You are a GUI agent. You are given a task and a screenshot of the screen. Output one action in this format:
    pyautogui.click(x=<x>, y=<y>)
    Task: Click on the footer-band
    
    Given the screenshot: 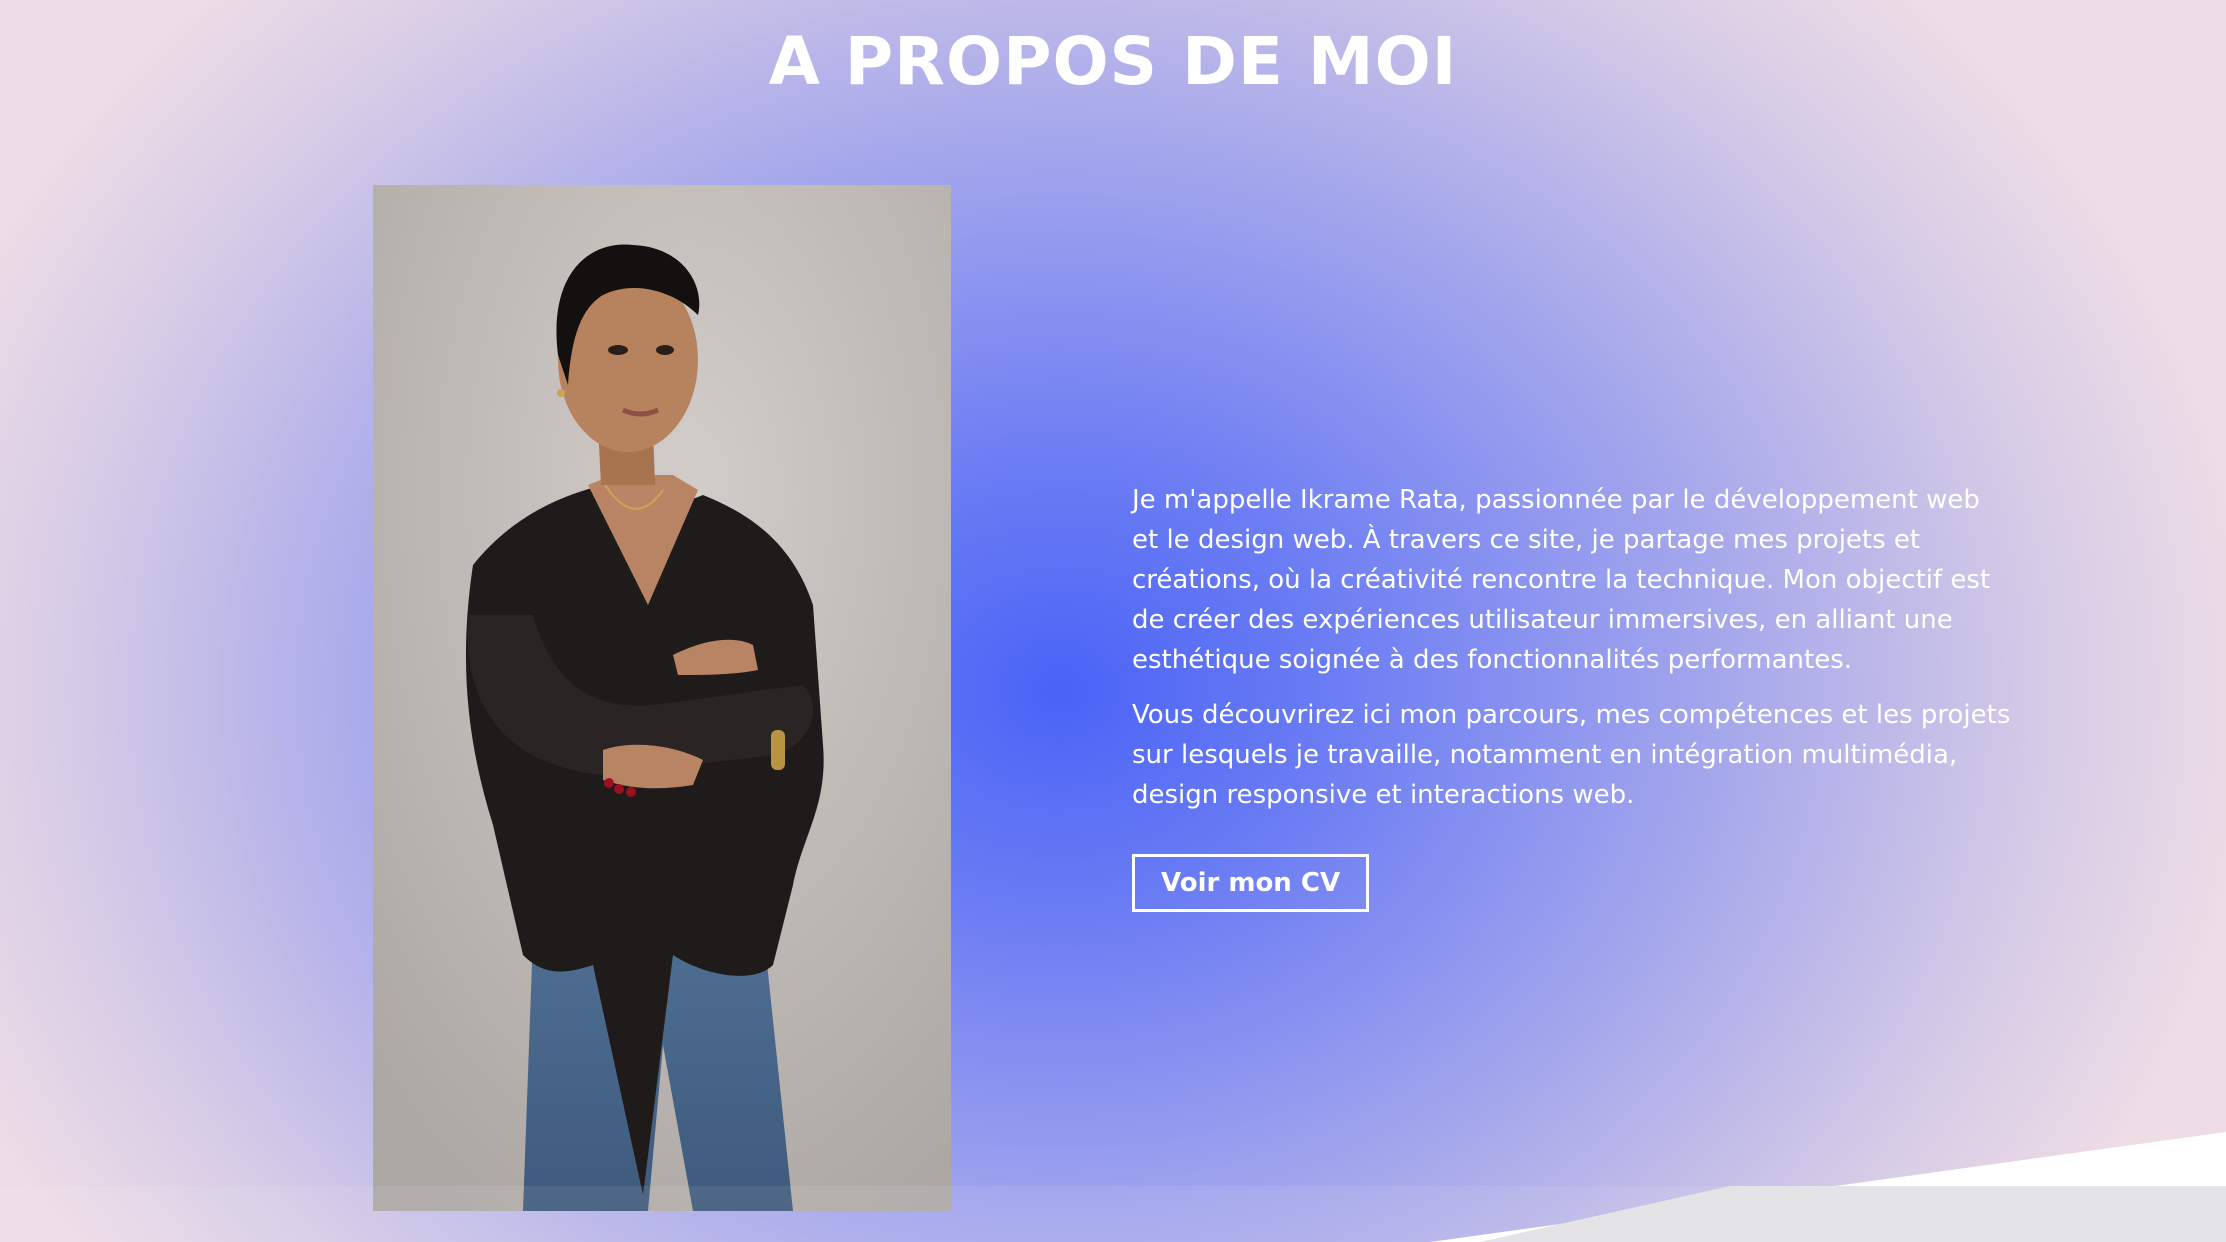 What is the action you would take?
    pyautogui.click(x=1113, y=1214)
    